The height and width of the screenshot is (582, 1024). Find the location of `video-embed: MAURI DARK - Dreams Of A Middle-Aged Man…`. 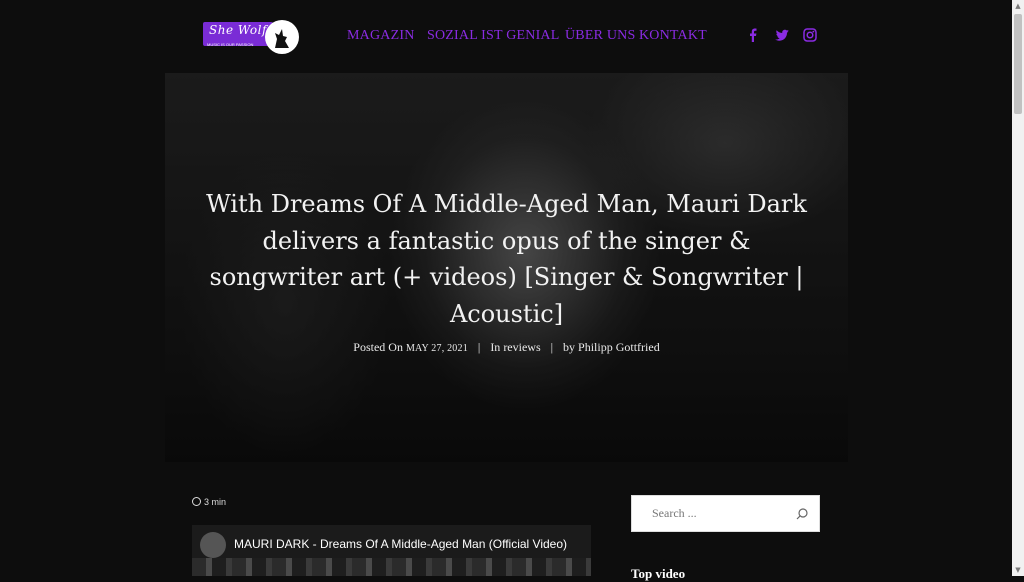

video-embed: MAURI DARK - Dreams Of A Middle-Aged Man… is located at coordinates (391, 550).